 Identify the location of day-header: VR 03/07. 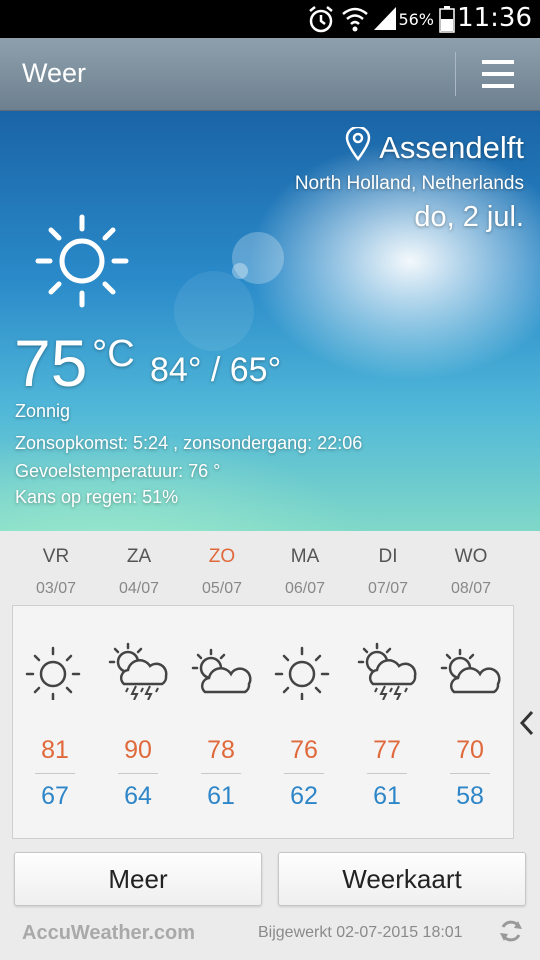
(56, 569).